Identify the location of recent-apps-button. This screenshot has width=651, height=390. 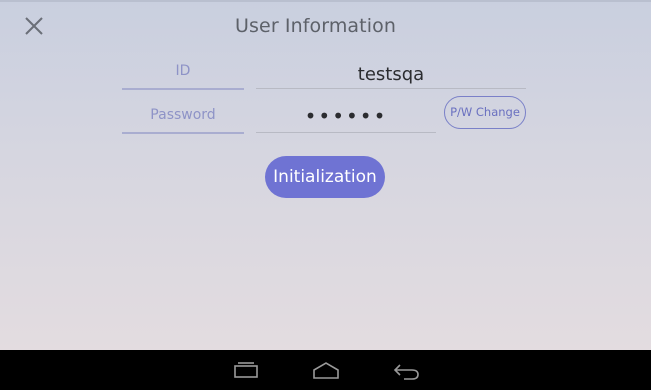
(246, 371).